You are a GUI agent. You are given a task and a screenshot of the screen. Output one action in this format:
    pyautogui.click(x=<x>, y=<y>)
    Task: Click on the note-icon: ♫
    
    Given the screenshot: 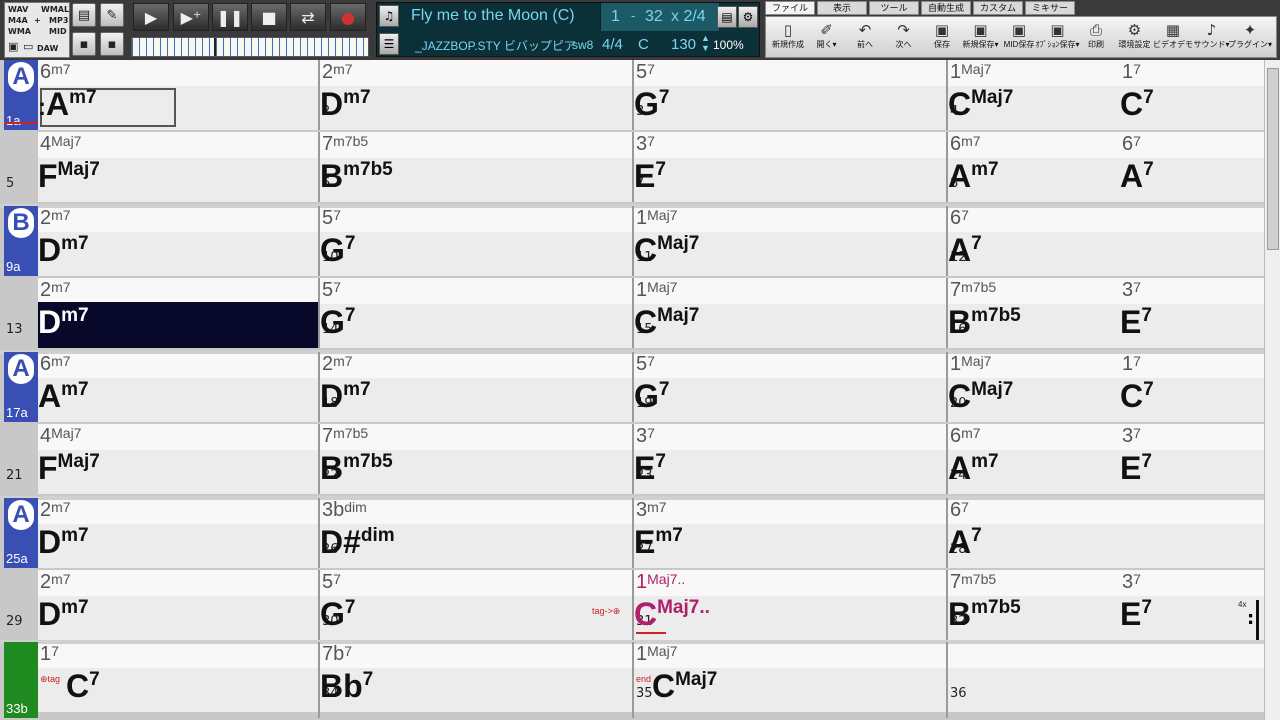 What is the action you would take?
    pyautogui.click(x=389, y=16)
    